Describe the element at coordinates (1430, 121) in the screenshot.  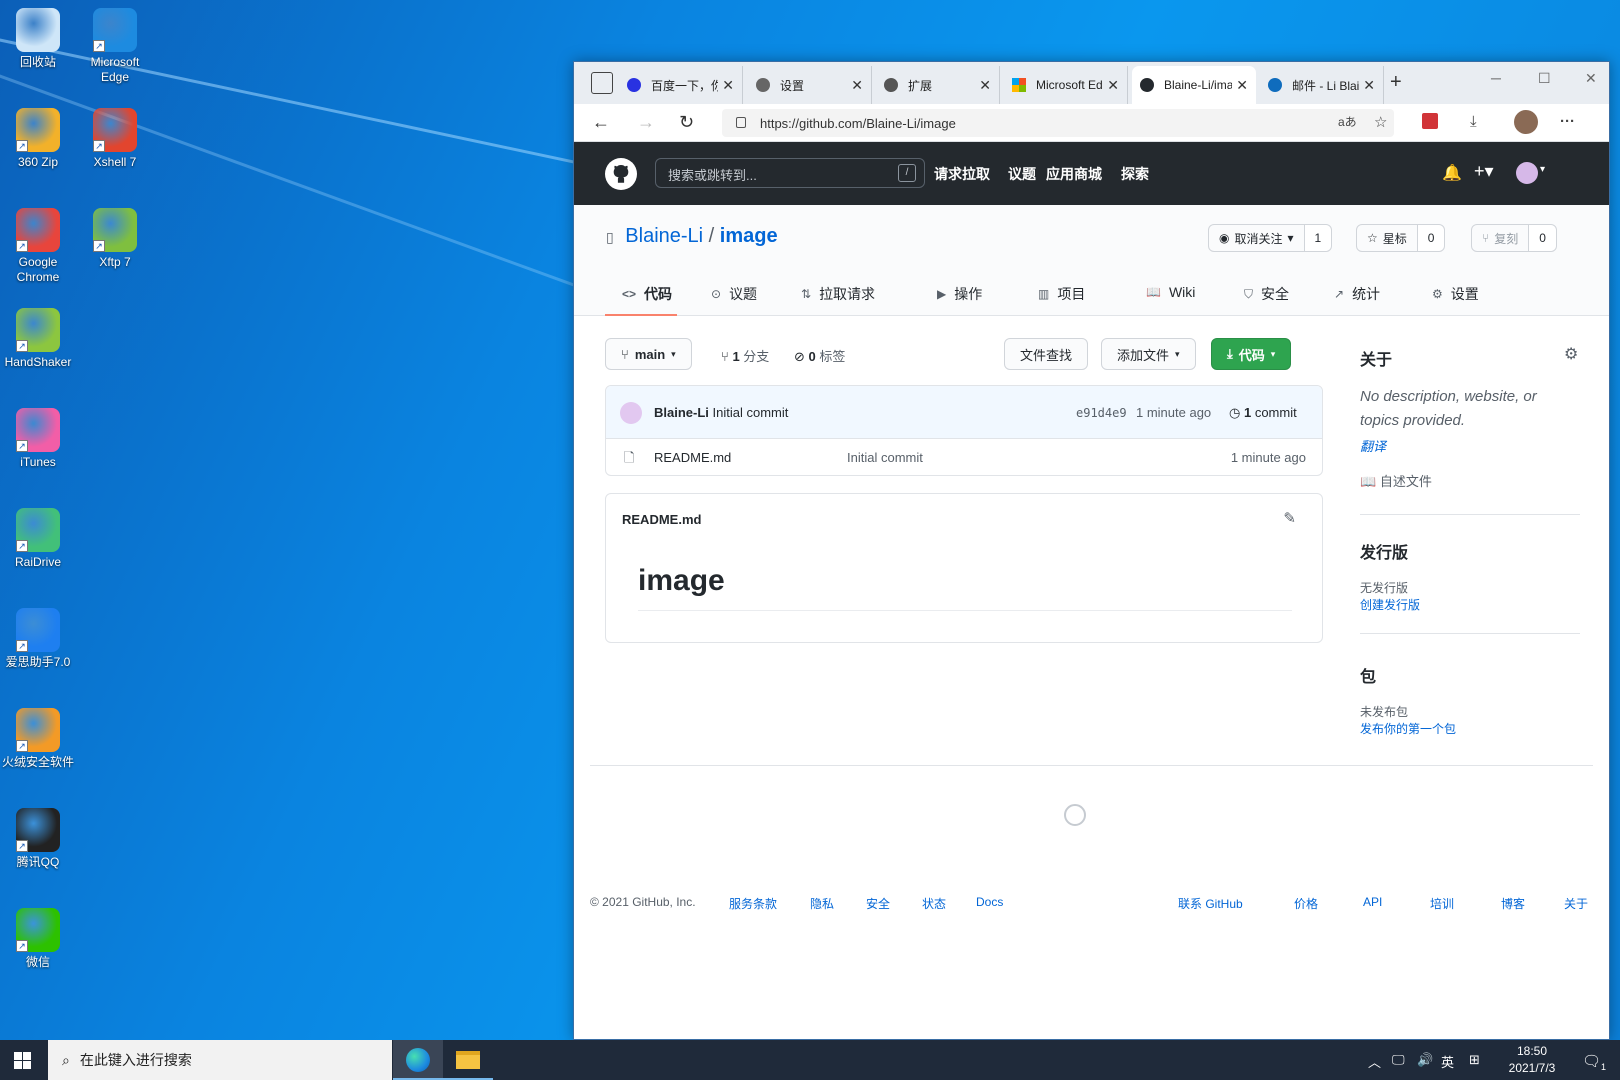
I see `extension-icon` at that location.